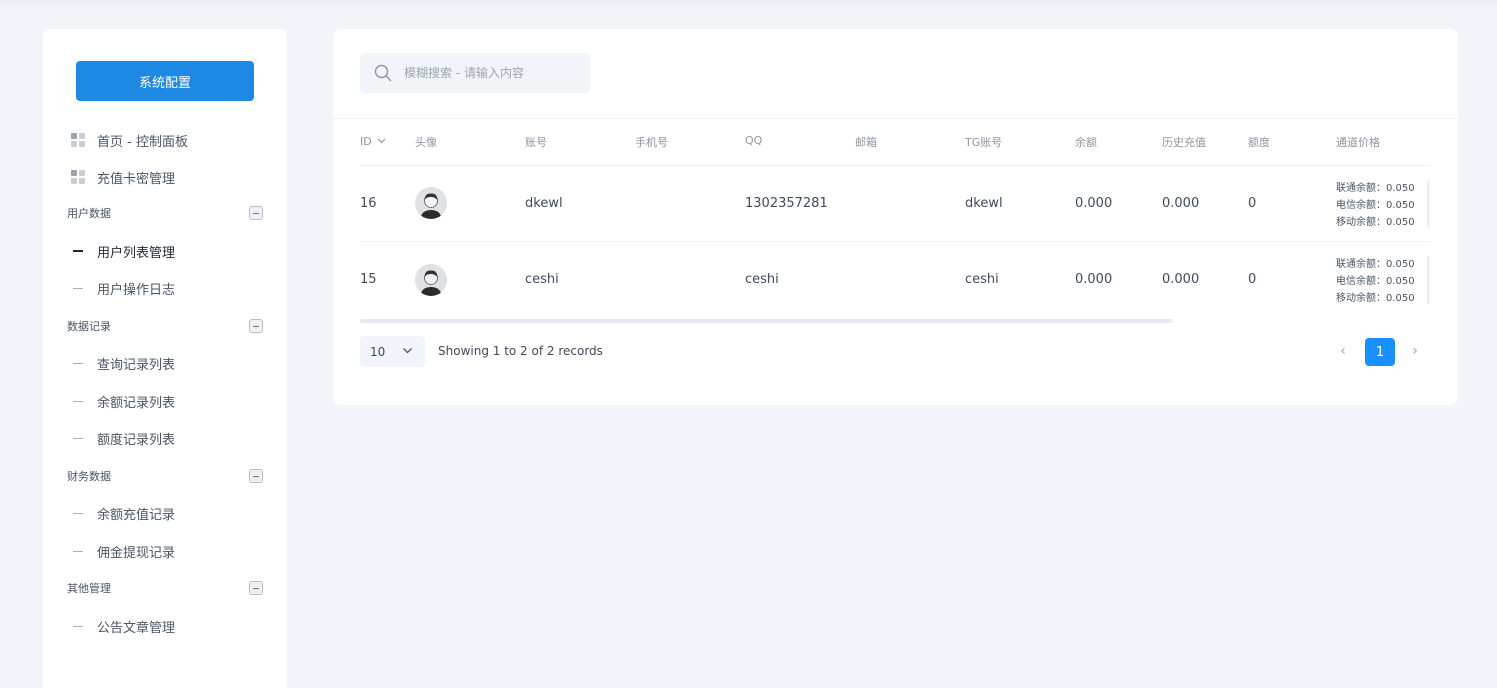  What do you see at coordinates (373, 141) in the screenshot?
I see `column-header-id: ID` at bounding box center [373, 141].